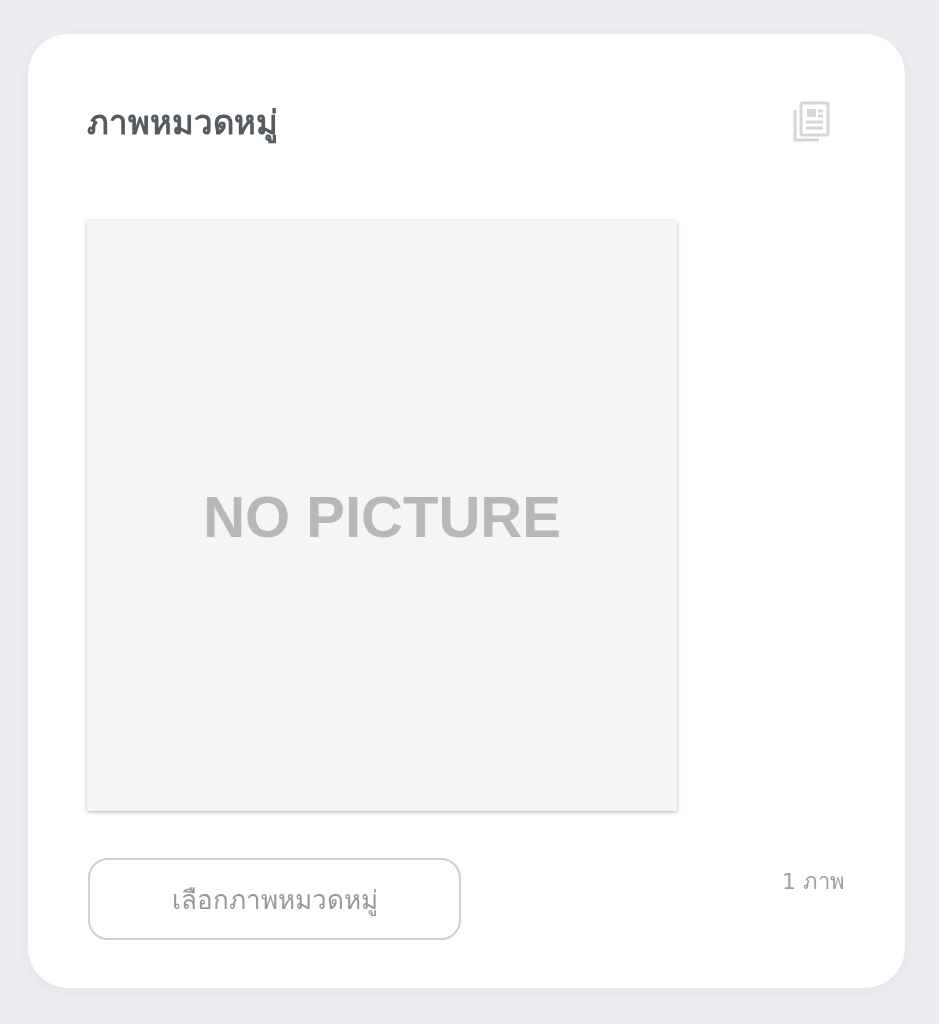  I want to click on image-count: 1 ภาพ, so click(813, 882).